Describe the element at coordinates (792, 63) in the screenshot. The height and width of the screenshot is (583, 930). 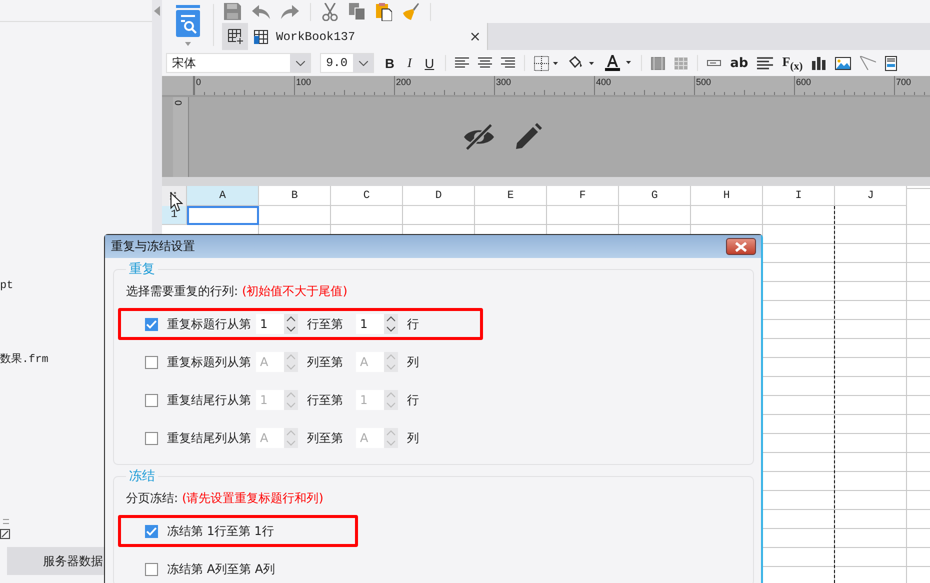
I see `formula-button: F$_{(x)}$` at that location.